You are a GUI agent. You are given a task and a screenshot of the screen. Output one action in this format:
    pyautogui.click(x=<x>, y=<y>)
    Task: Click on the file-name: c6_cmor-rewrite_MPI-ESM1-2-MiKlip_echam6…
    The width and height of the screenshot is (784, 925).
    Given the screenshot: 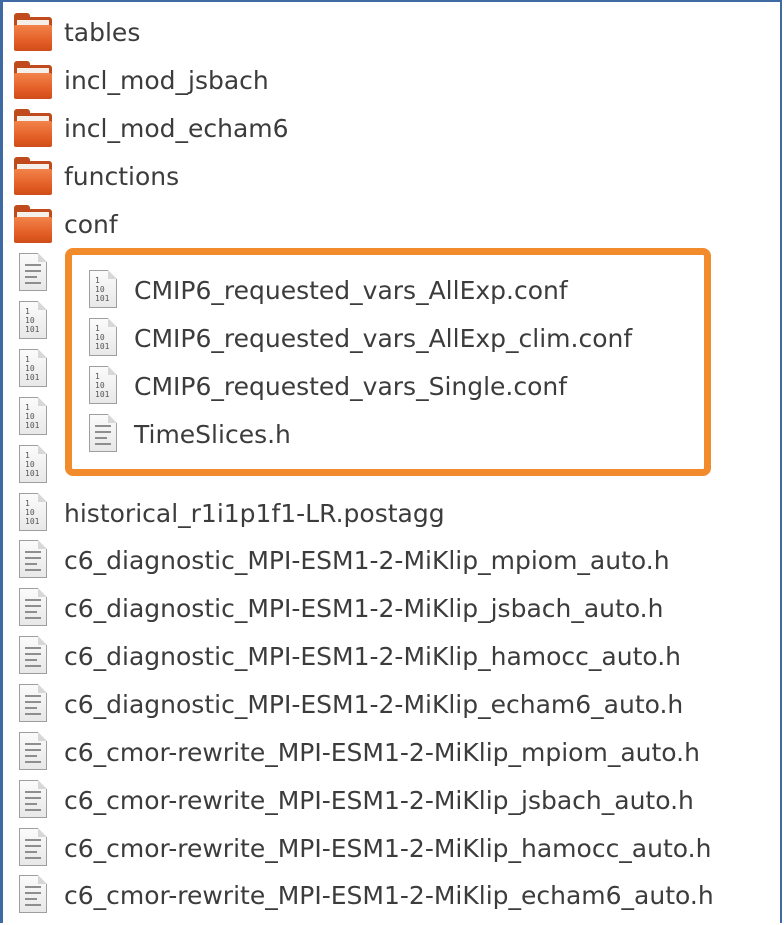 What is the action you would take?
    pyautogui.click(x=389, y=895)
    